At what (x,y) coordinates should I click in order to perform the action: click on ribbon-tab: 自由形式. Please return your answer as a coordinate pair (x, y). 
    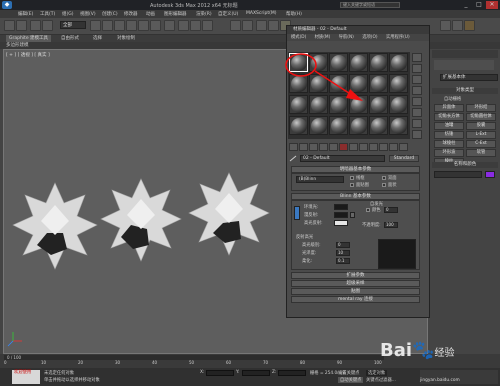
    Looking at the image, I should click on (70, 38).